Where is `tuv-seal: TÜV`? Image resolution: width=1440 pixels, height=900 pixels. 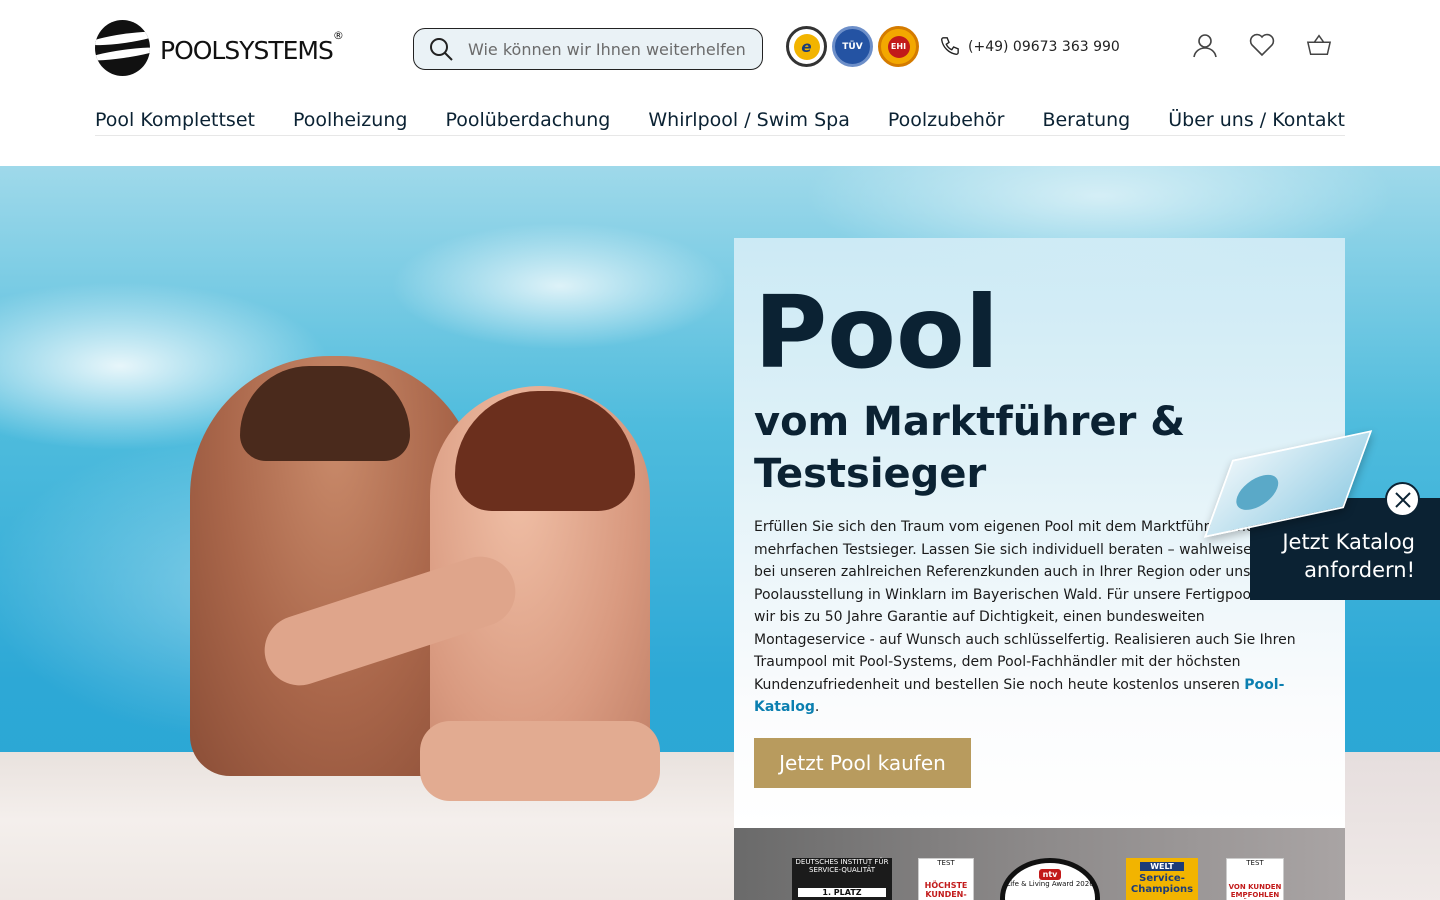
tuv-seal: TÜV is located at coordinates (852, 46).